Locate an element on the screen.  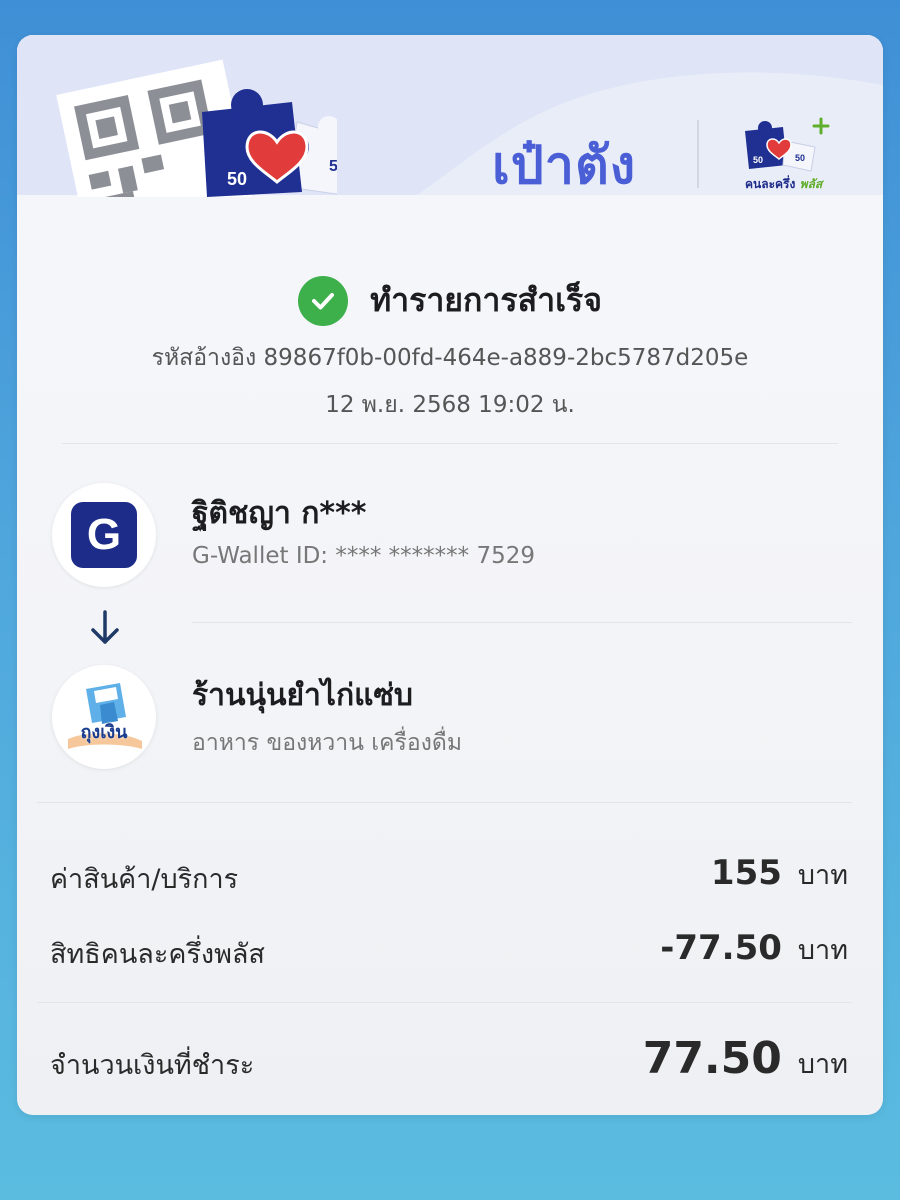
receiver-category: อาหาร ของหวาน เครื่องดื่ม is located at coordinates (327, 743).